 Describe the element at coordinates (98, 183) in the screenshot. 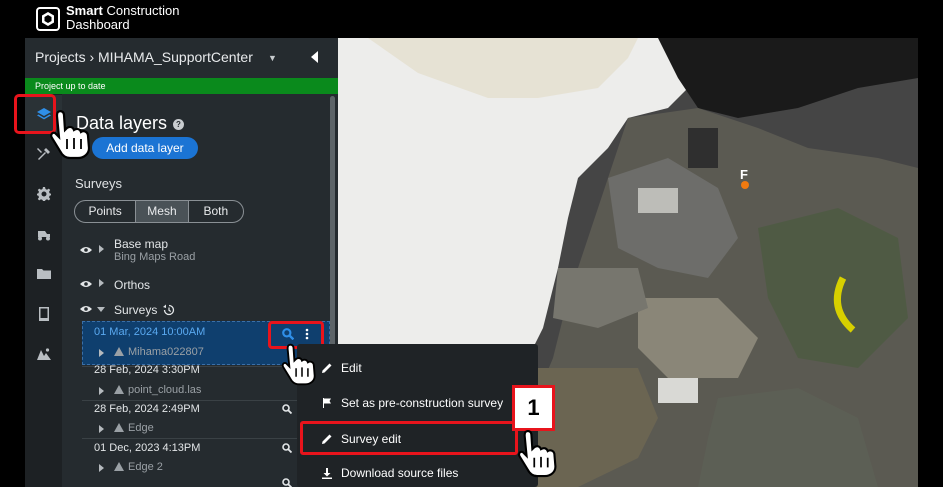

I see `surveys-section-label: Surveys` at that location.